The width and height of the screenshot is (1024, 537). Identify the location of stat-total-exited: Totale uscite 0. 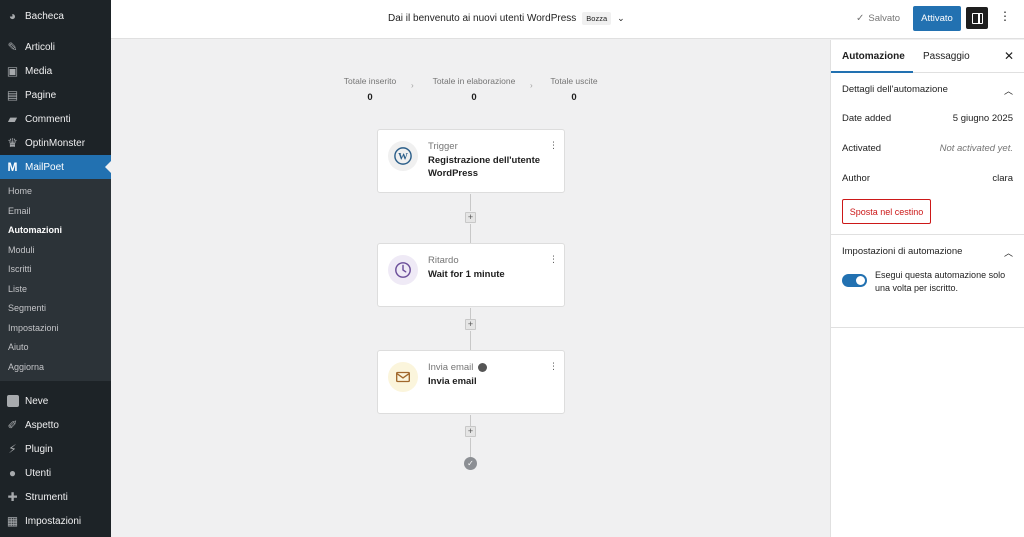
(574, 89).